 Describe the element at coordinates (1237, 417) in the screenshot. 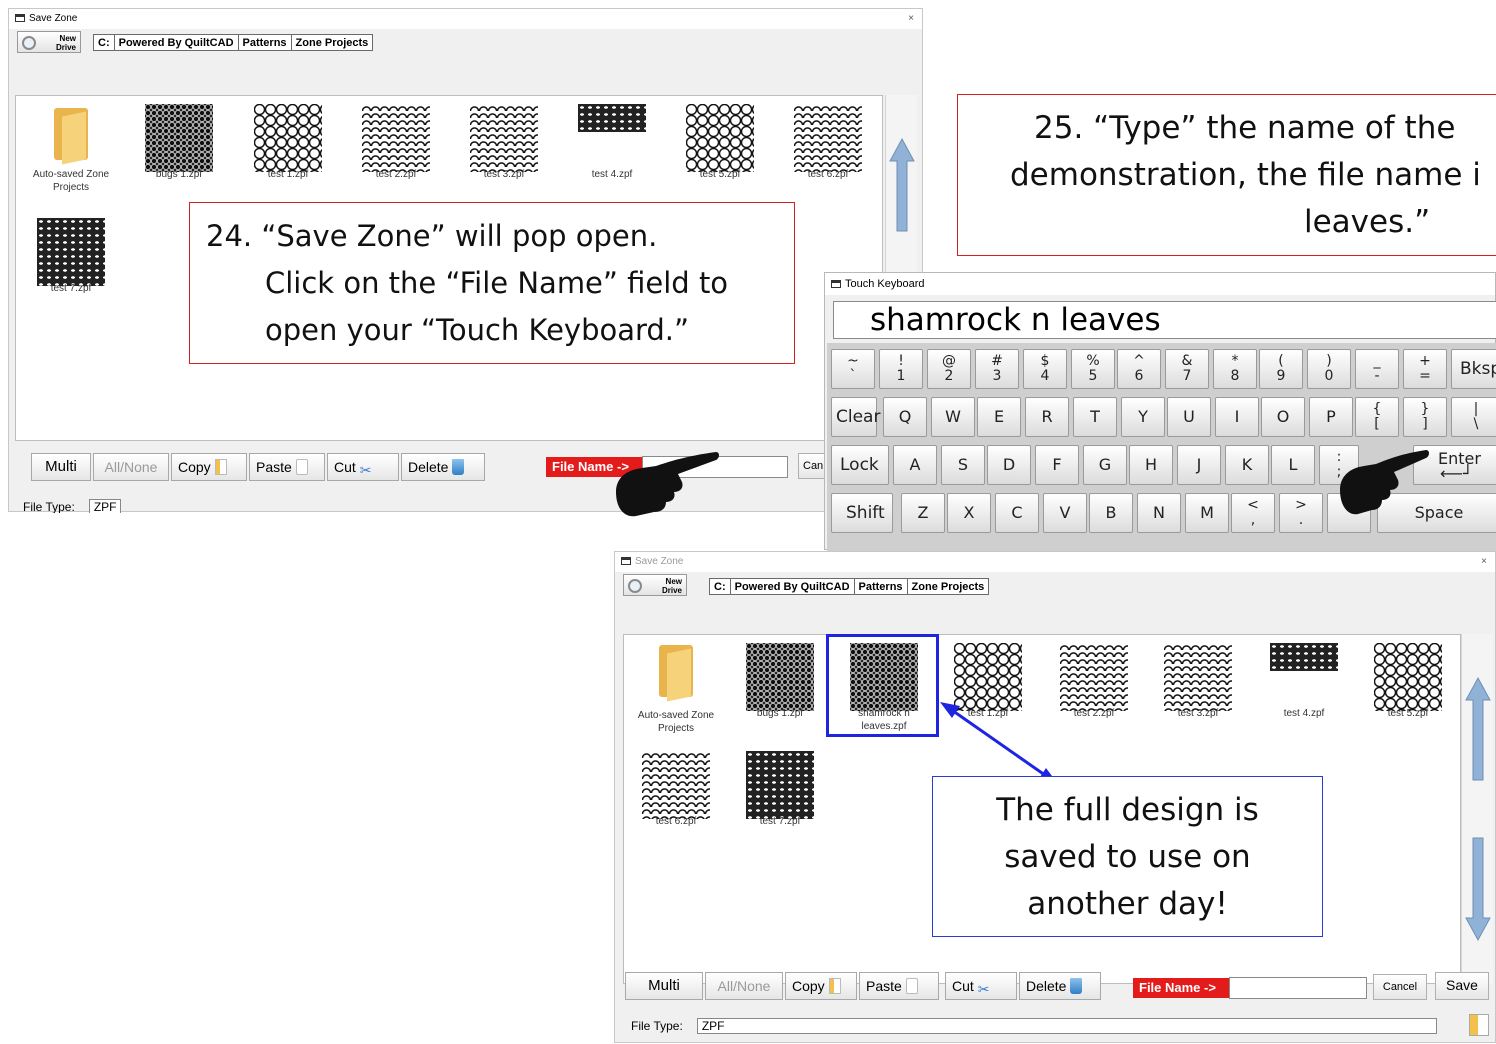

I see `key-i: I` at that location.